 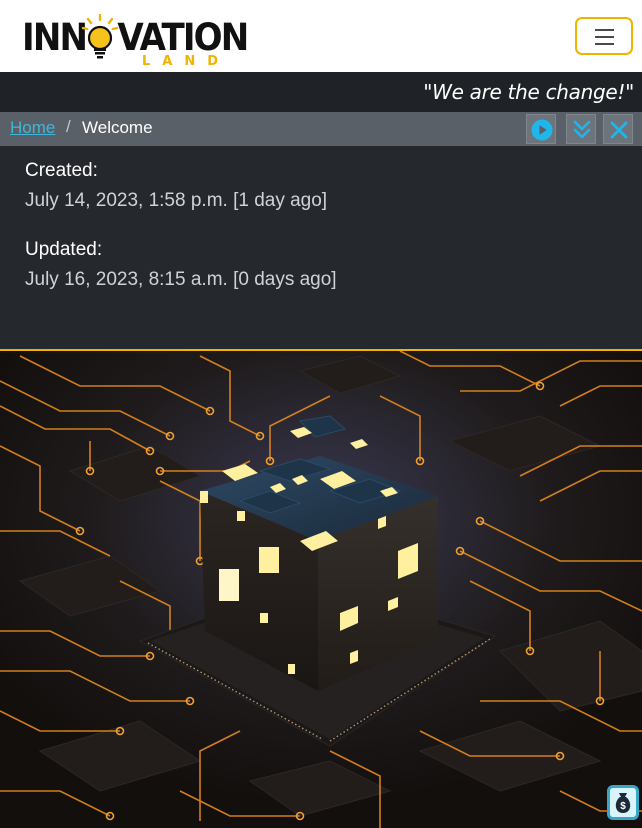 I want to click on logo-wordmark: INN VATION, so click(x=135, y=37).